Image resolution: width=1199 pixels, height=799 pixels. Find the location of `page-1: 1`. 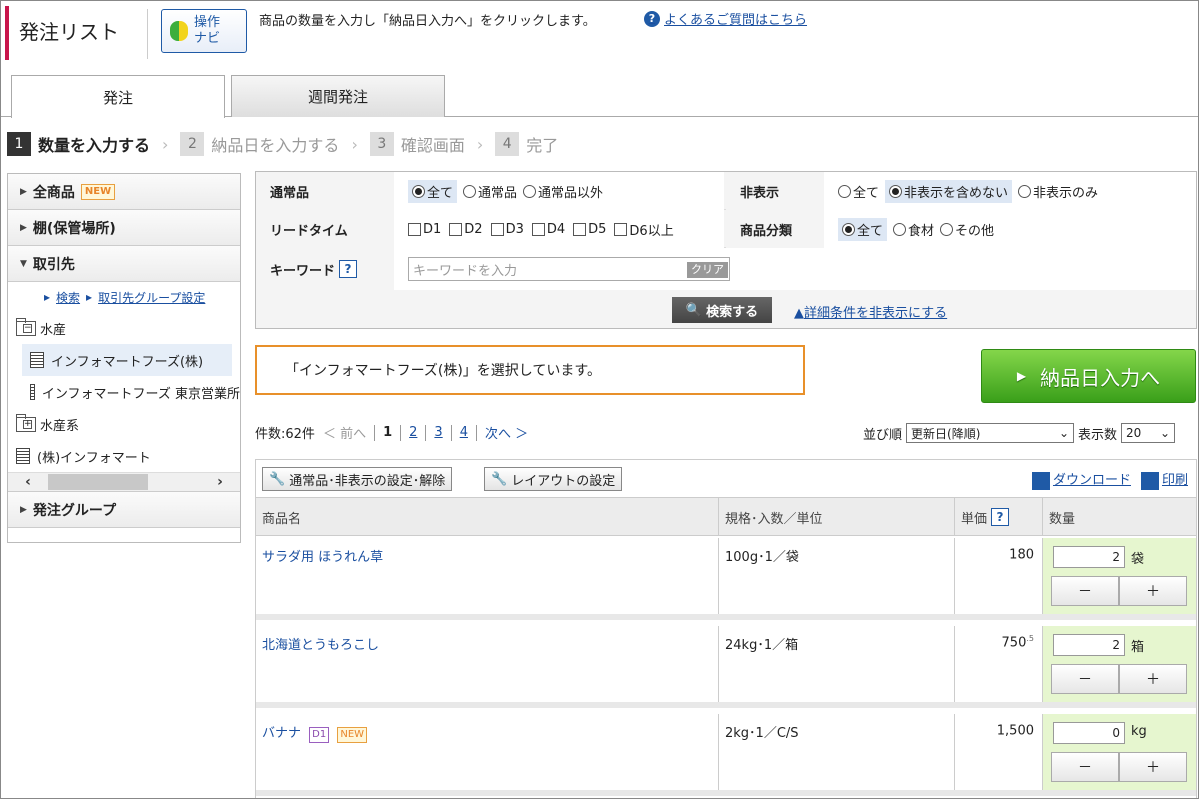

page-1: 1 is located at coordinates (388, 432).